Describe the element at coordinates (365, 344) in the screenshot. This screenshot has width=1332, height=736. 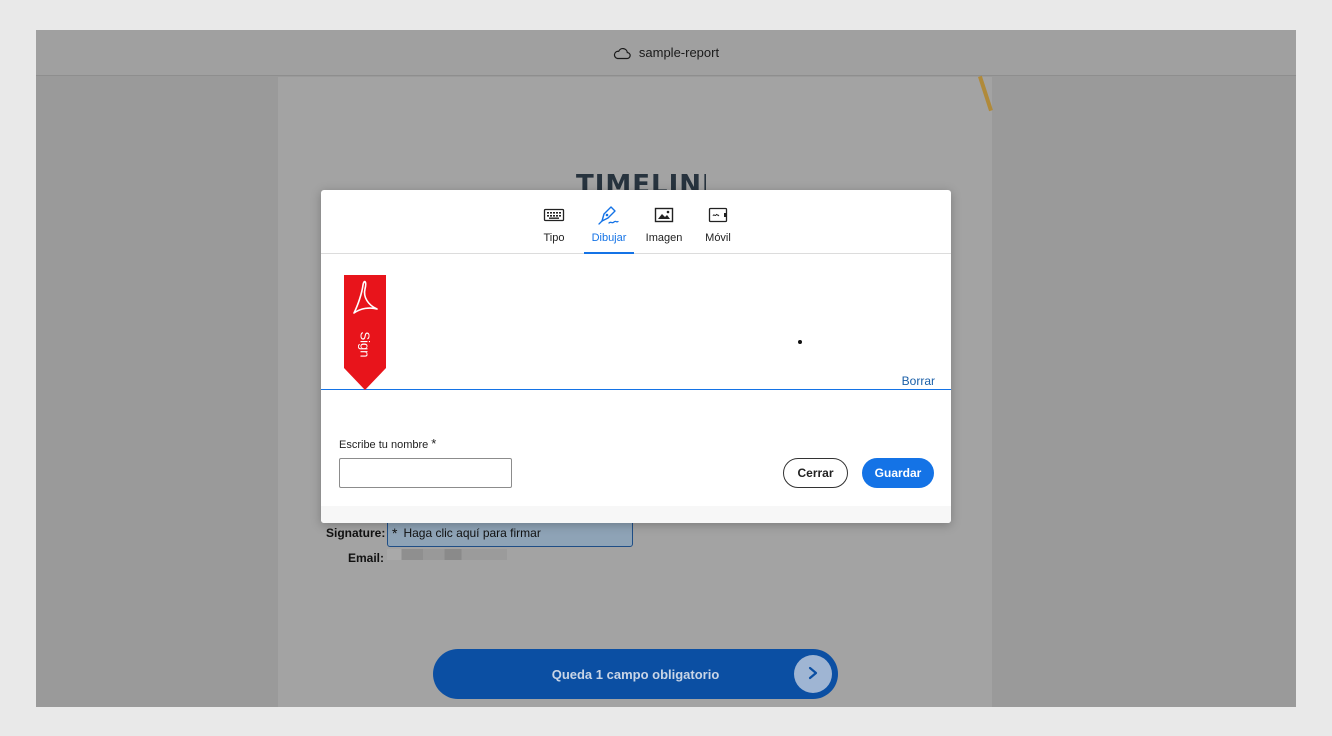
I see `sign-ribbon-label: Sign` at that location.